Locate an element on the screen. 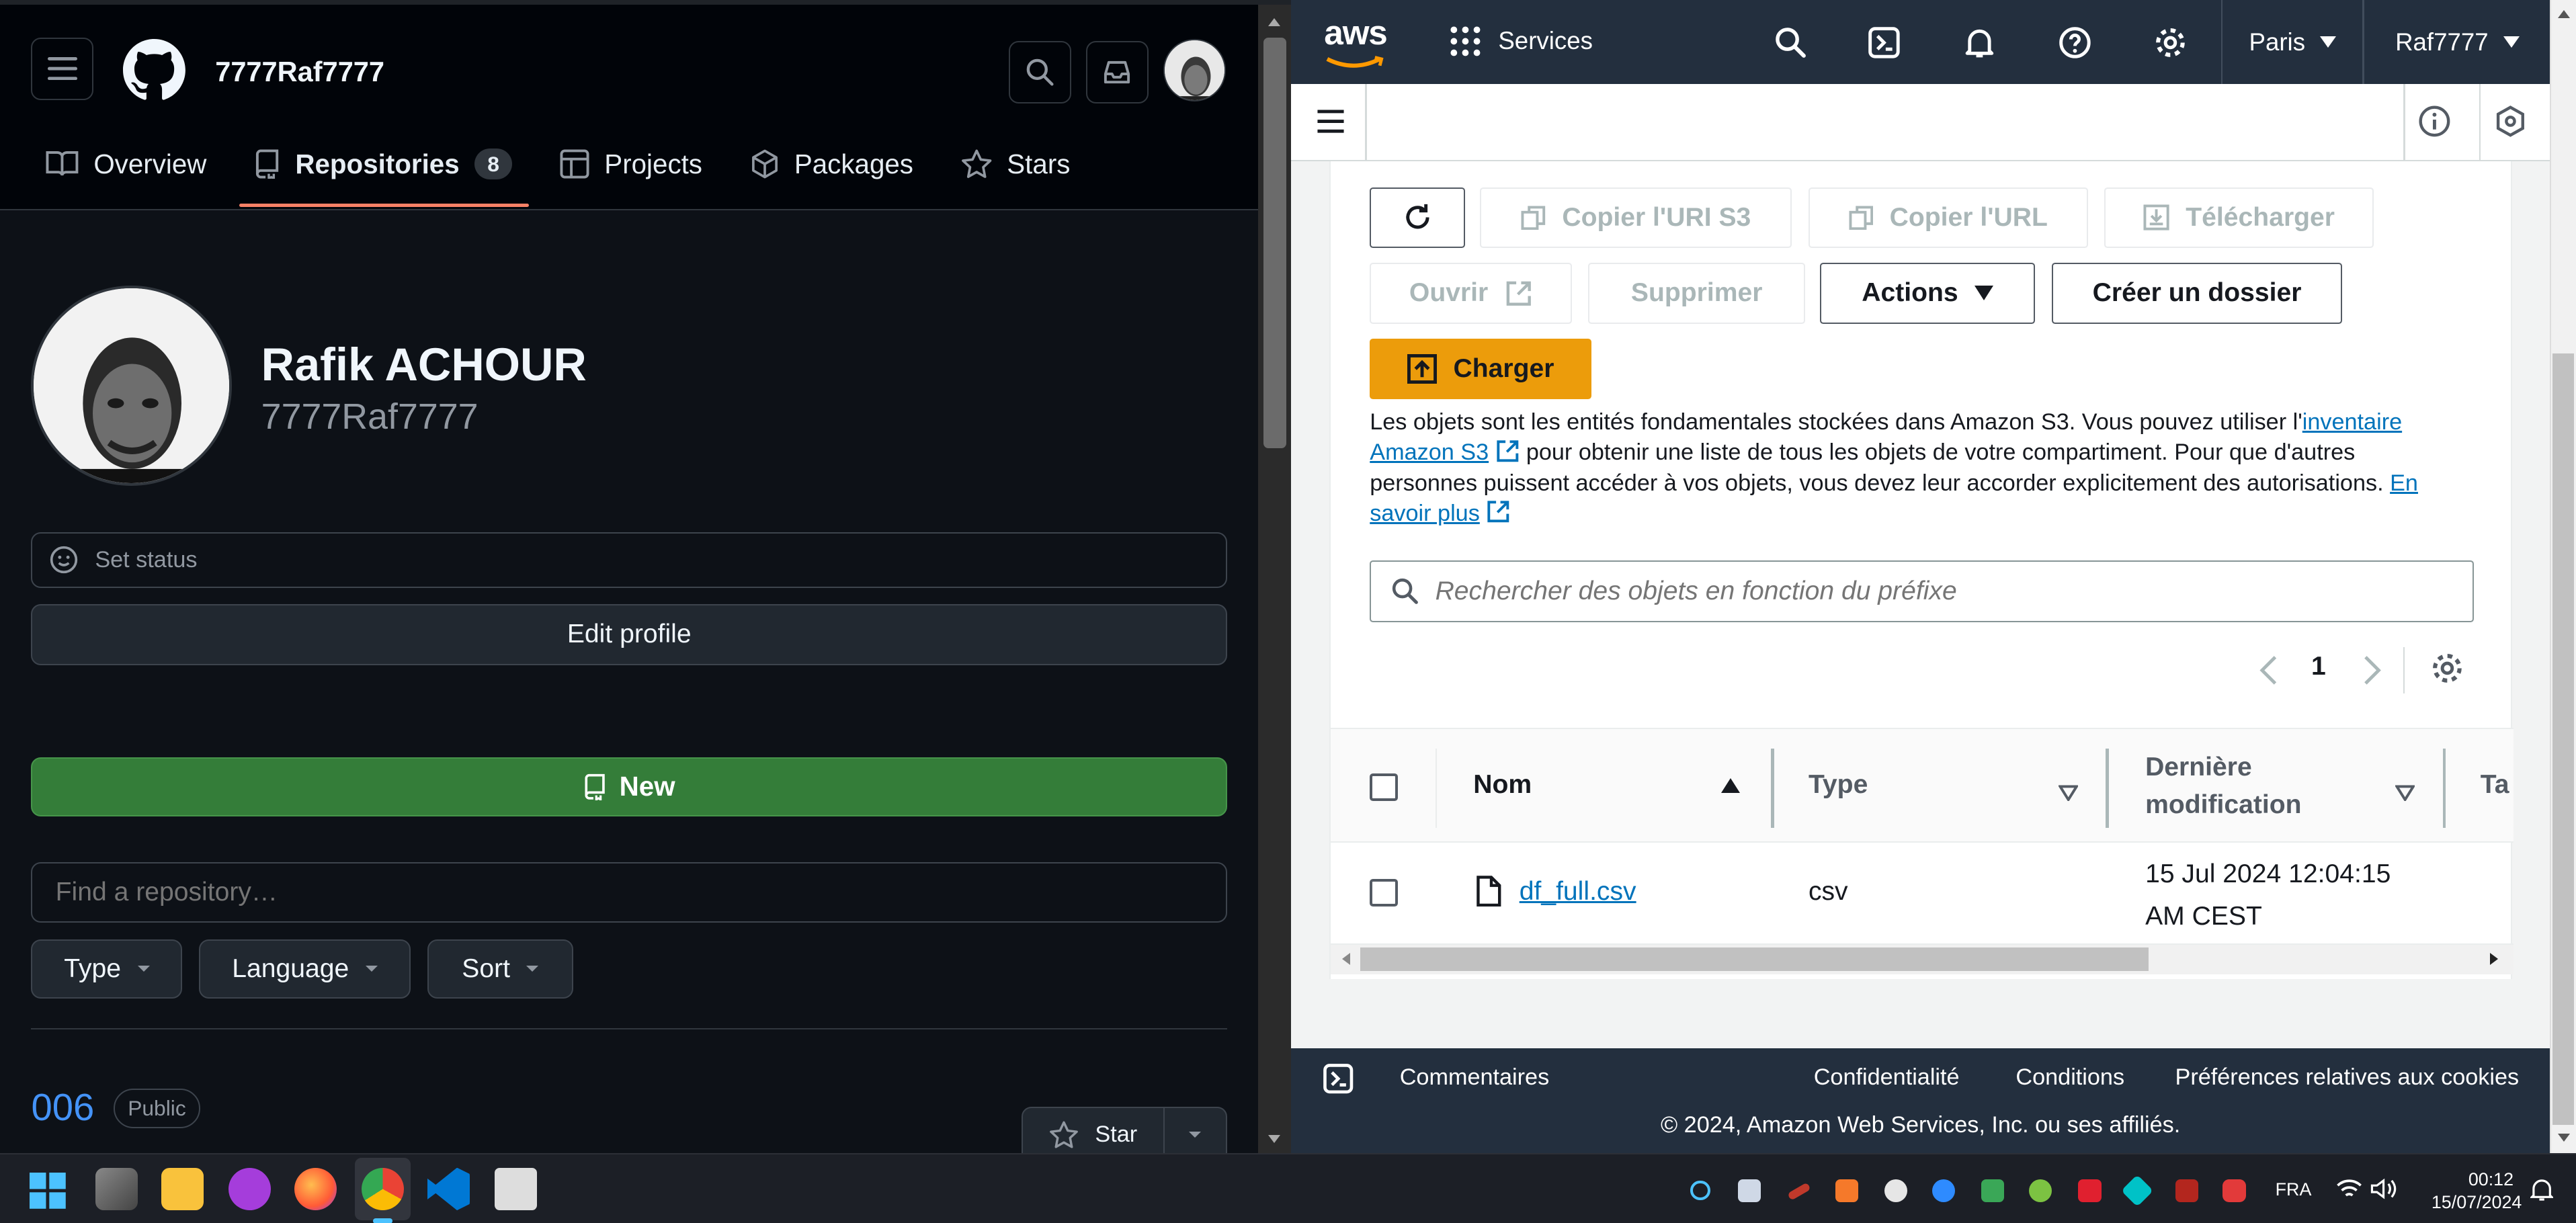 The width and height of the screenshot is (2576, 1223). prefix-search-input is located at coordinates (1928, 591).